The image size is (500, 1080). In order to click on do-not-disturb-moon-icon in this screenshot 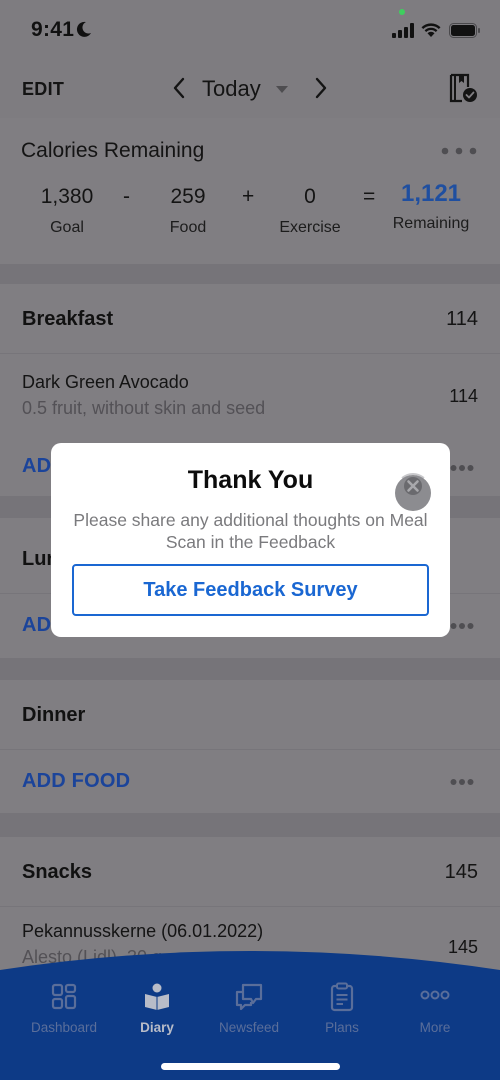, I will do `click(83, 29)`.